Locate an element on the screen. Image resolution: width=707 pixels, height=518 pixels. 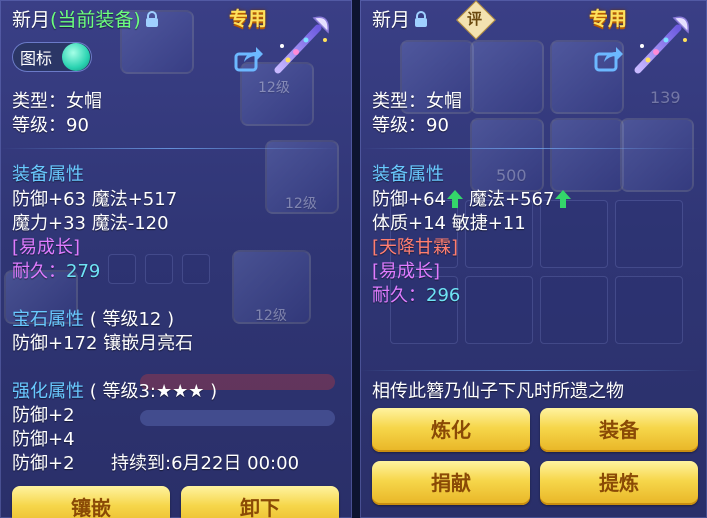
bg-count-label: 139 is located at coordinates (665, 97).